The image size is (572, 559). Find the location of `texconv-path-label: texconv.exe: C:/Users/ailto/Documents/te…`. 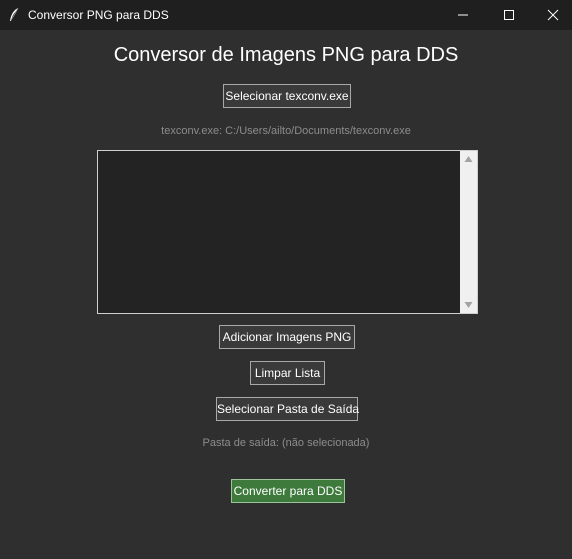

texconv-path-label: texconv.exe: C:/Users/ailto/Documents/te… is located at coordinates (286, 131).